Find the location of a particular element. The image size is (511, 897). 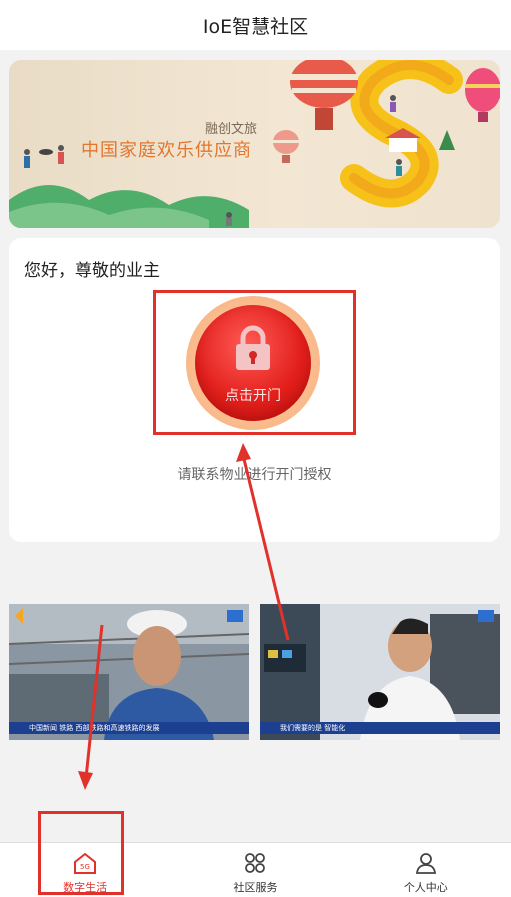

greeting-text: 您好，尊敬的业主 is located at coordinates (92, 271).